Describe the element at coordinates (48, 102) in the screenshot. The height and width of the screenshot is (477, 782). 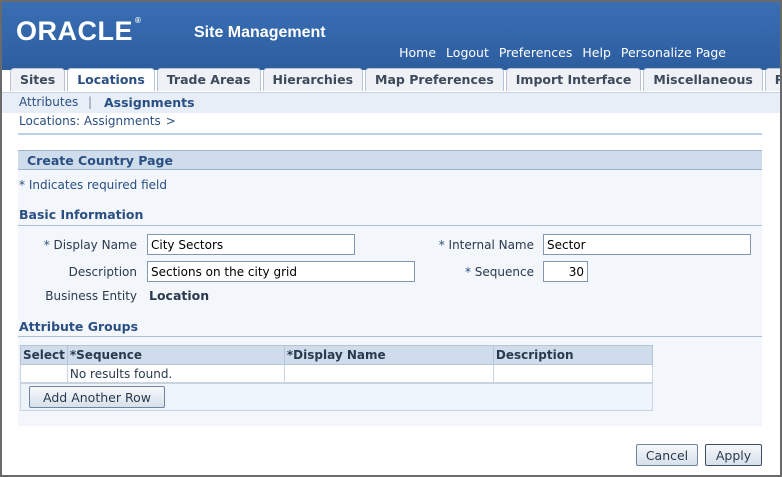
I see `subtab-attributes: Attributes` at that location.